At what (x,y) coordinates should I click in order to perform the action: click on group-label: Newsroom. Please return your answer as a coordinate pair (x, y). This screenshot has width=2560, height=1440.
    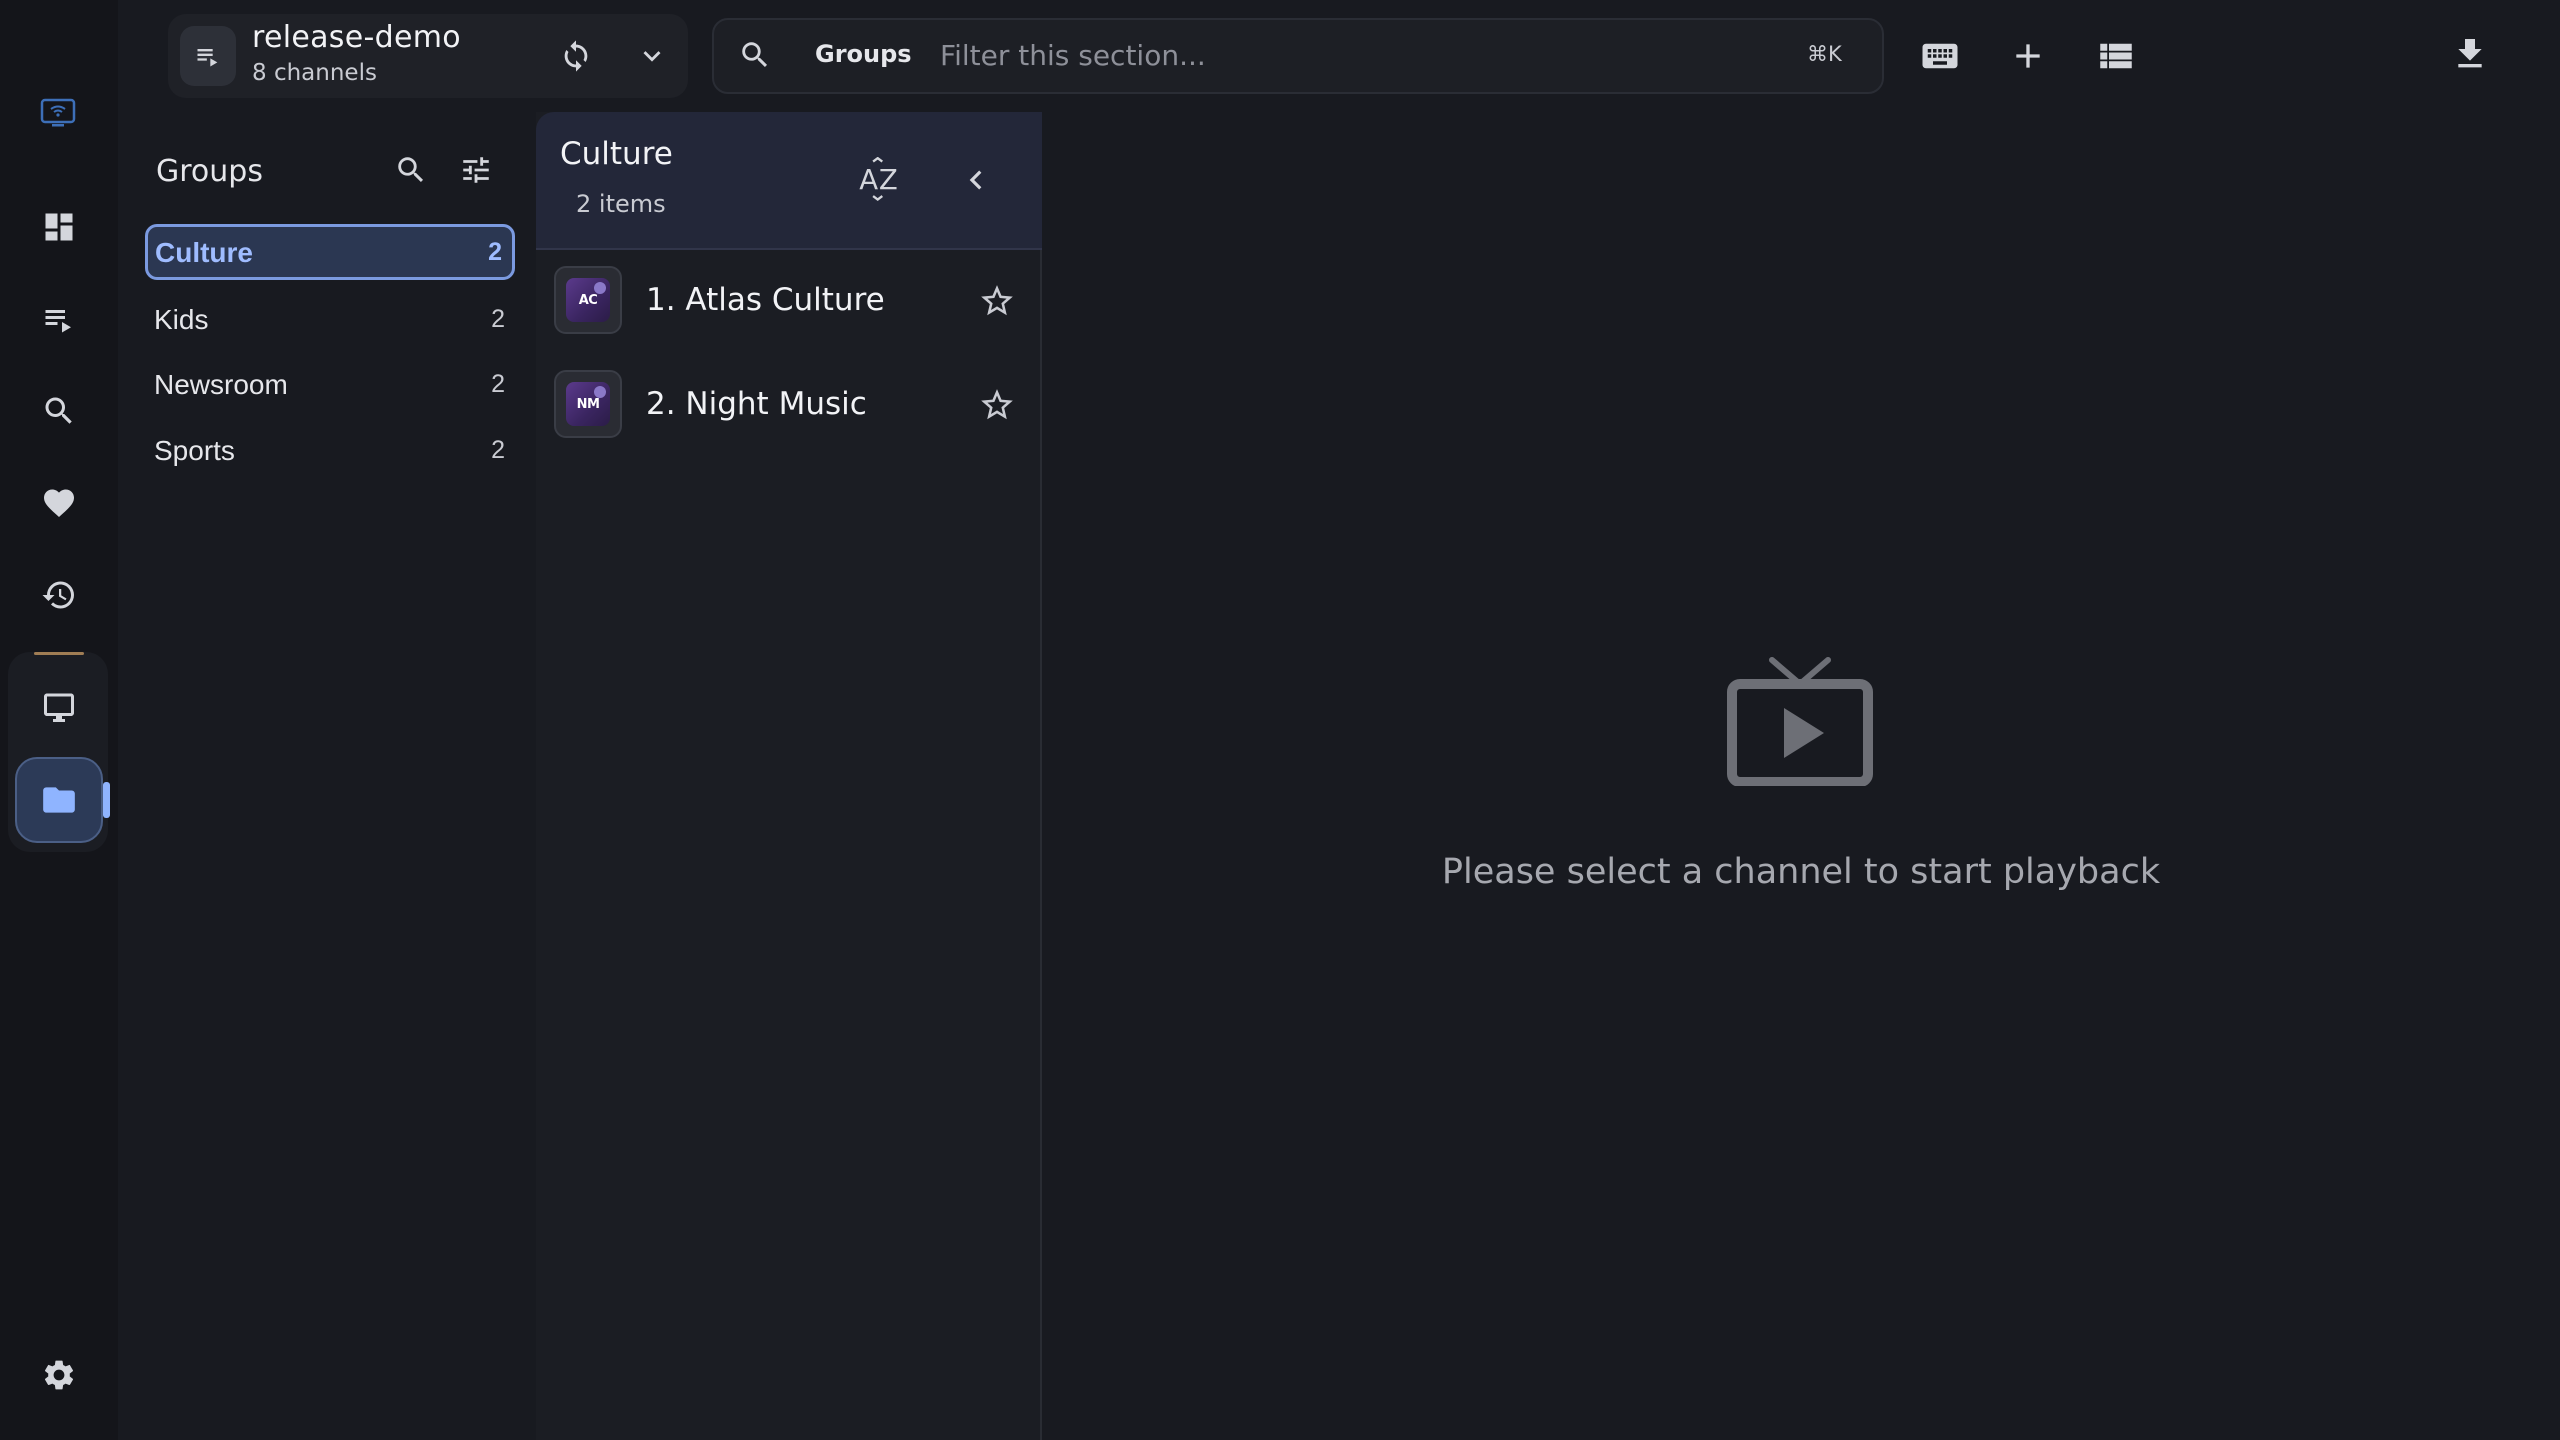
    Looking at the image, I should click on (221, 384).